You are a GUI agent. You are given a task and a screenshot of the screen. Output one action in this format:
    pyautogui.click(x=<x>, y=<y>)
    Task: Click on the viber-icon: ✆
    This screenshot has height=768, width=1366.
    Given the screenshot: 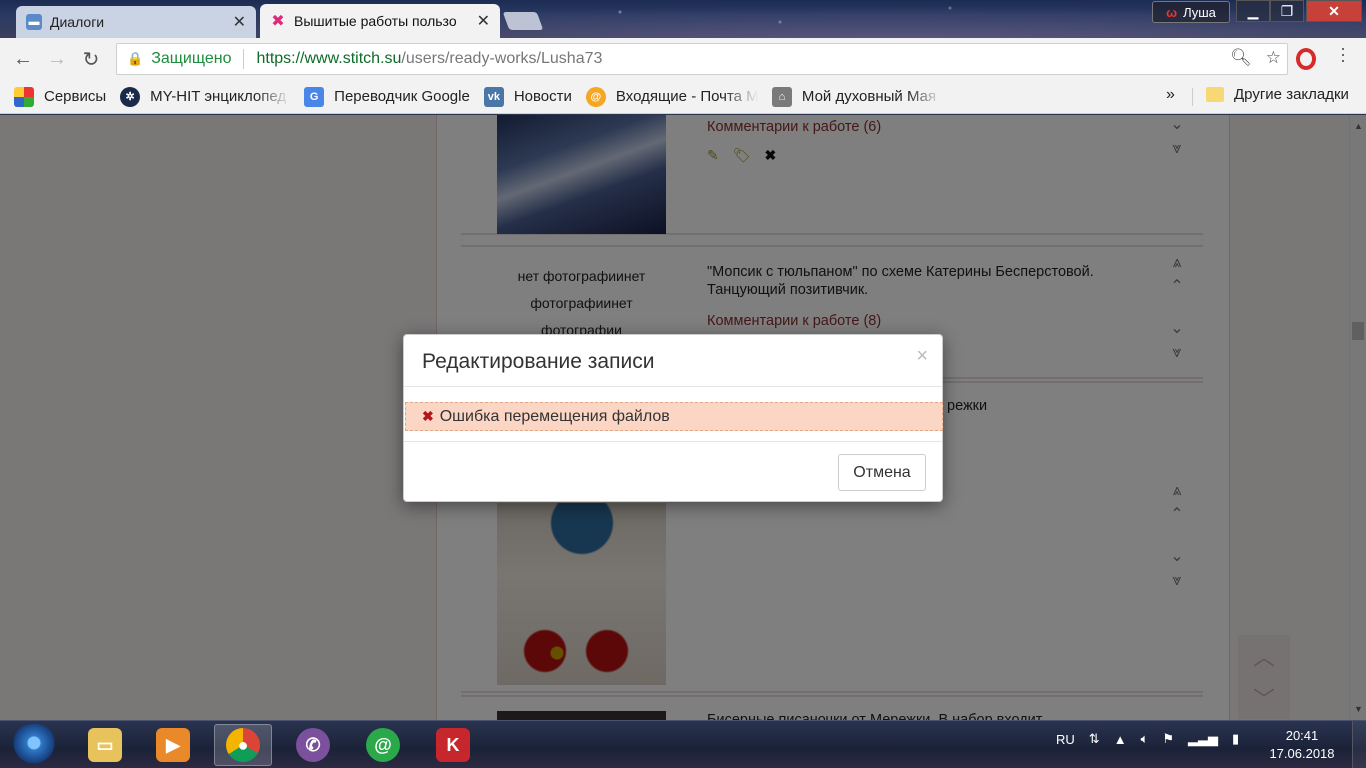 What is the action you would take?
    pyautogui.click(x=313, y=745)
    